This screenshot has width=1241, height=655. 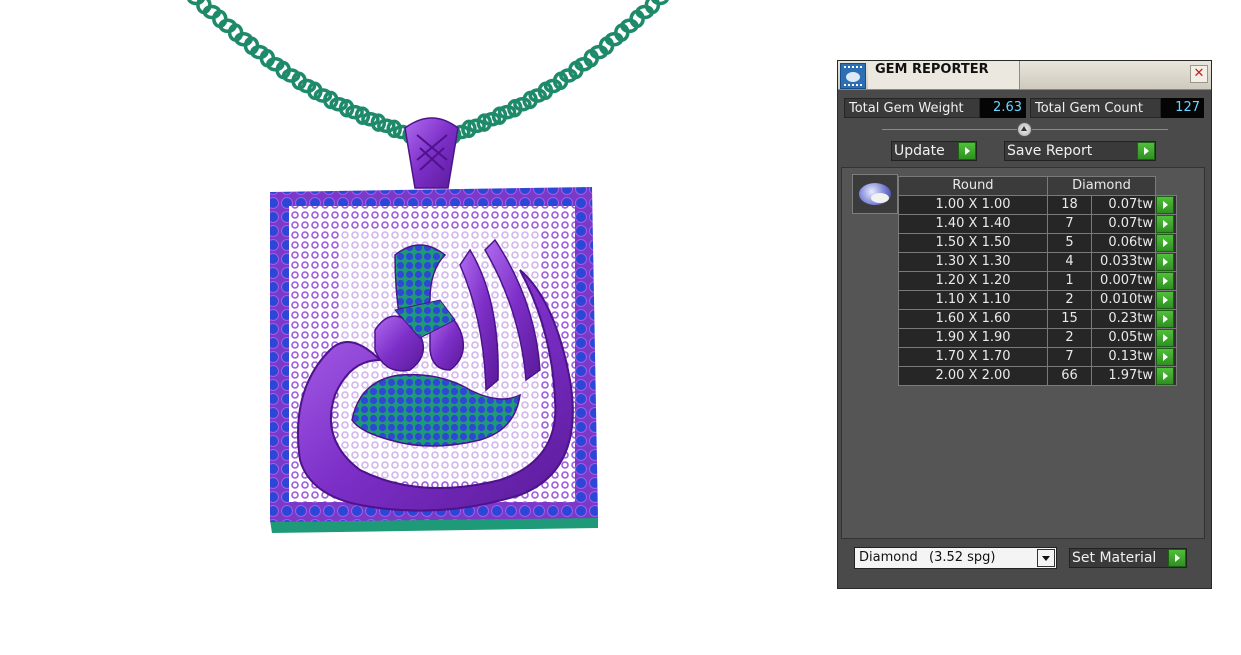 I want to click on set-material-button: Set Material, so click(x=1128, y=558).